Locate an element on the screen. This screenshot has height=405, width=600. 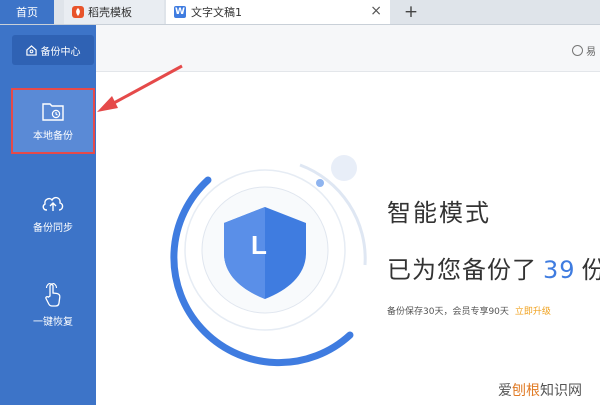
shield-letter: L is located at coordinates (259, 245).